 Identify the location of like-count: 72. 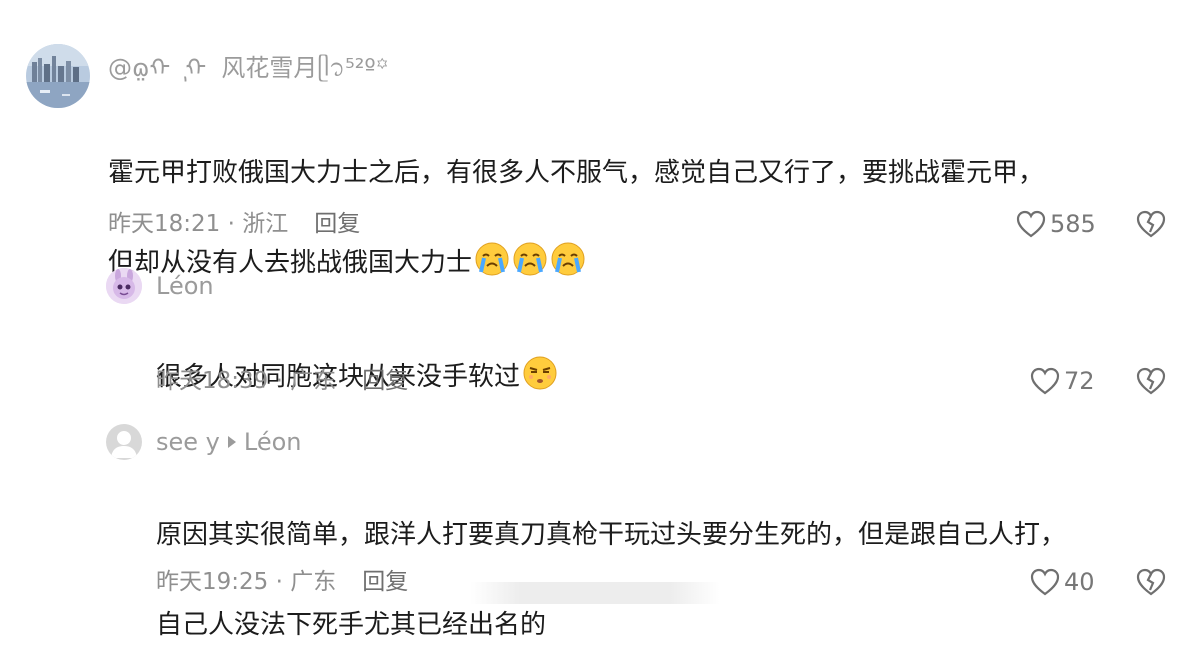
(1079, 381).